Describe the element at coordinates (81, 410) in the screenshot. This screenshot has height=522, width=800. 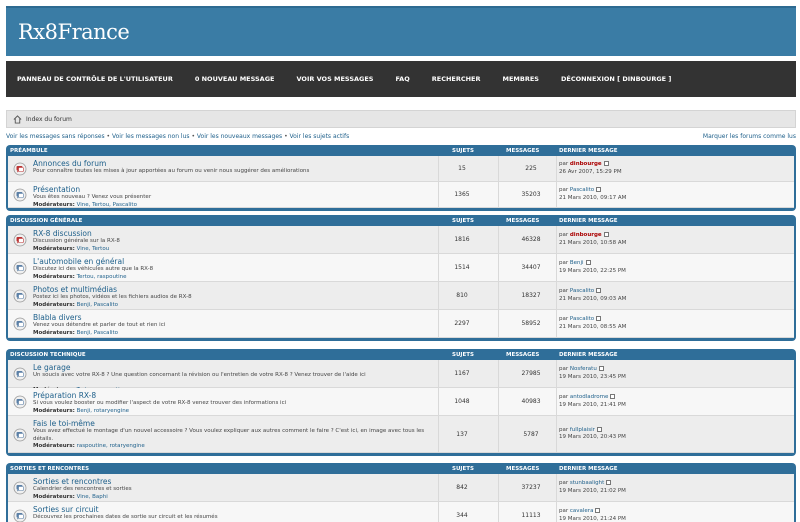
I see `forum-moderators: Modérateurs: Benji, rotaryengine` at that location.